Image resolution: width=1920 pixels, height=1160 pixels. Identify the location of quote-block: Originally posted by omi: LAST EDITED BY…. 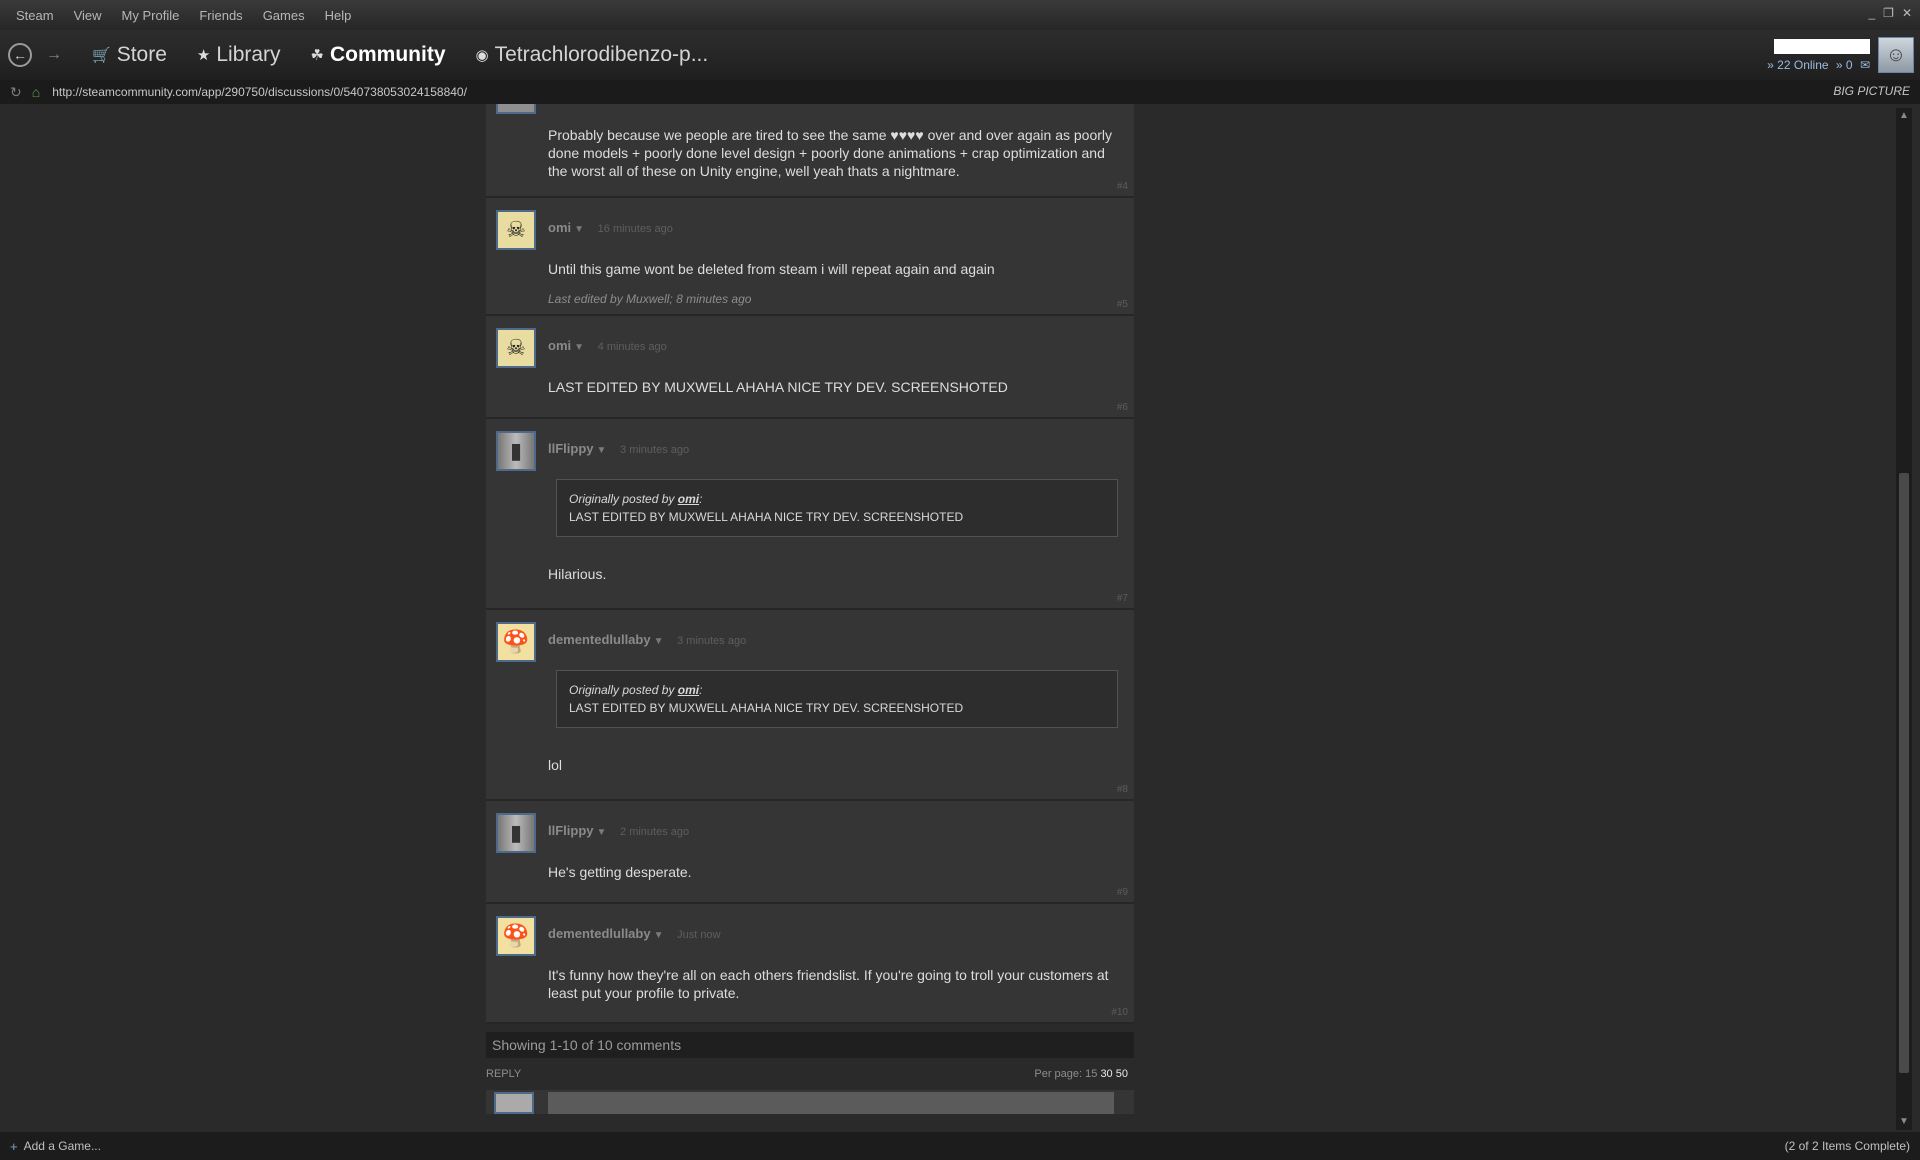
(837, 699).